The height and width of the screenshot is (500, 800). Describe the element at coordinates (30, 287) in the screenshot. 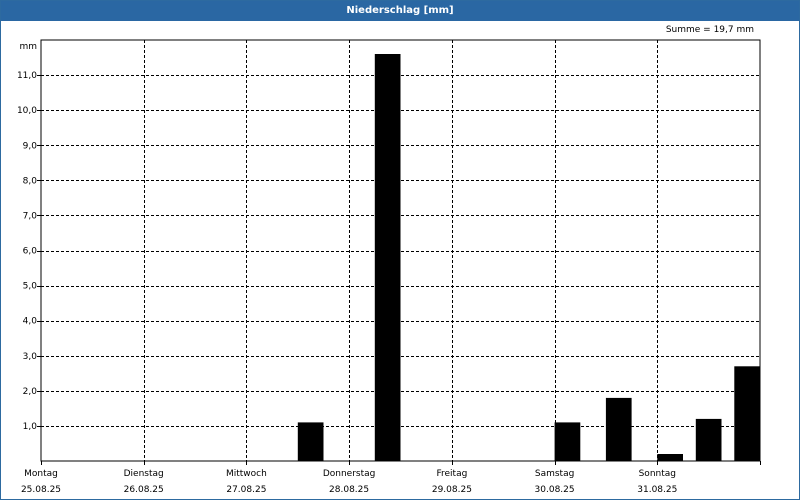

I see `y-tick-label: 5,0` at that location.